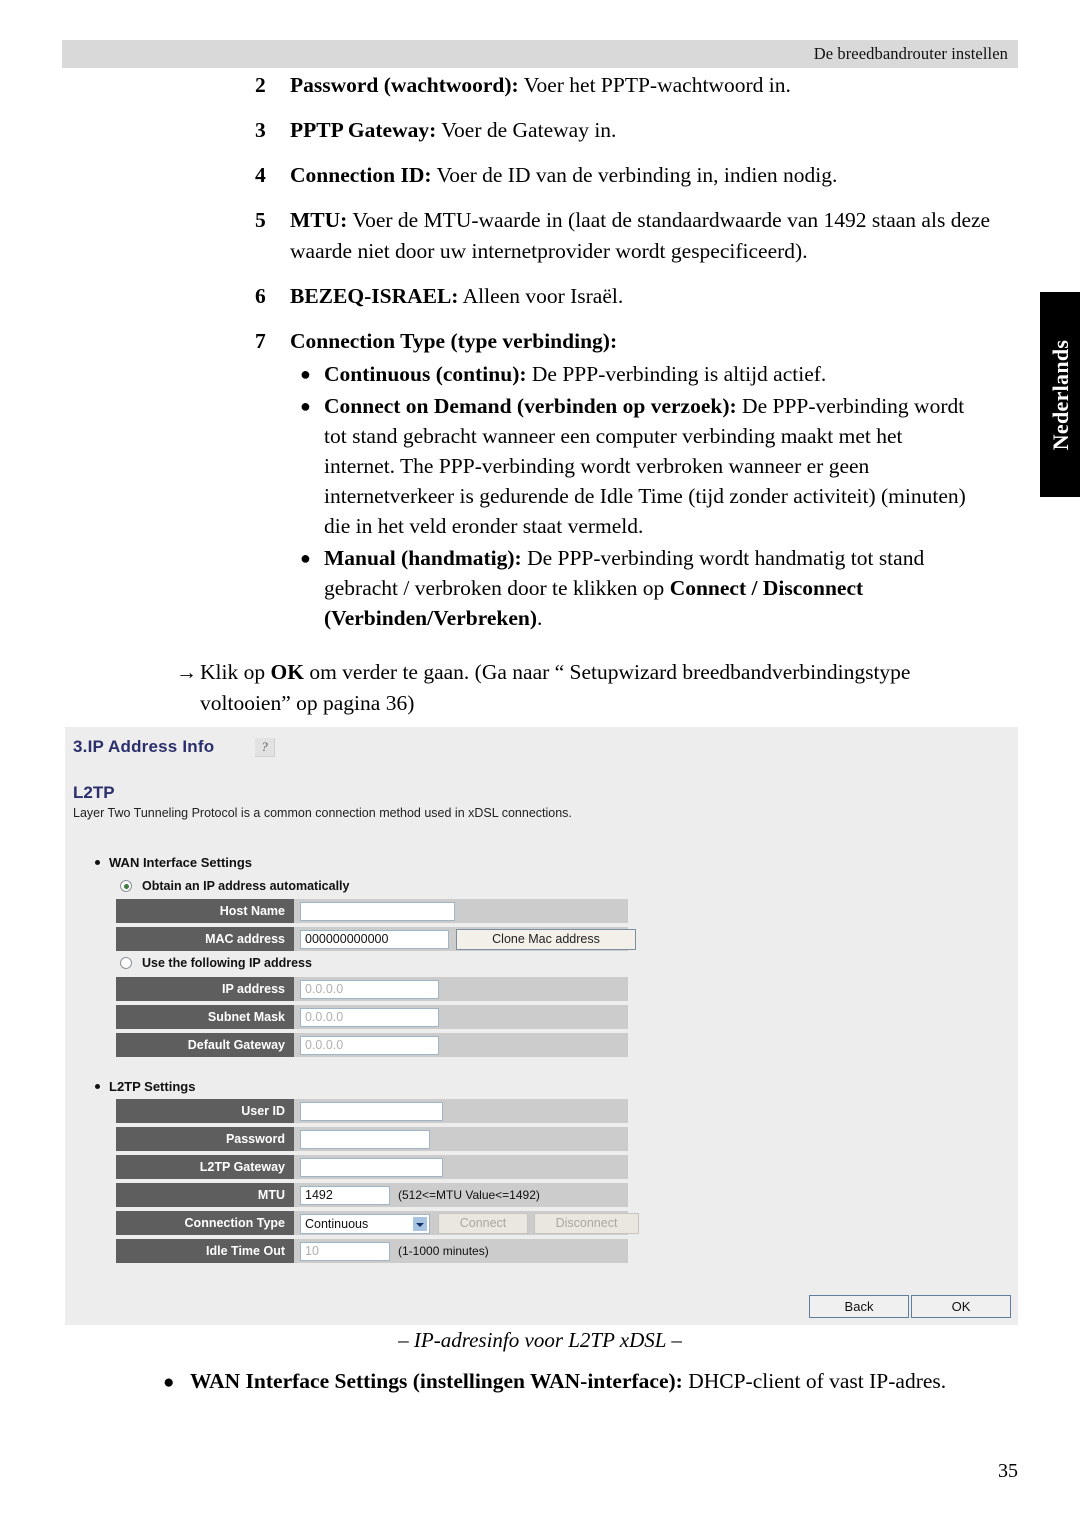 Image resolution: width=1080 pixels, height=1535 pixels. Describe the element at coordinates (181, 862) in the screenshot. I see `group-label: WAN Interface Settings` at that location.